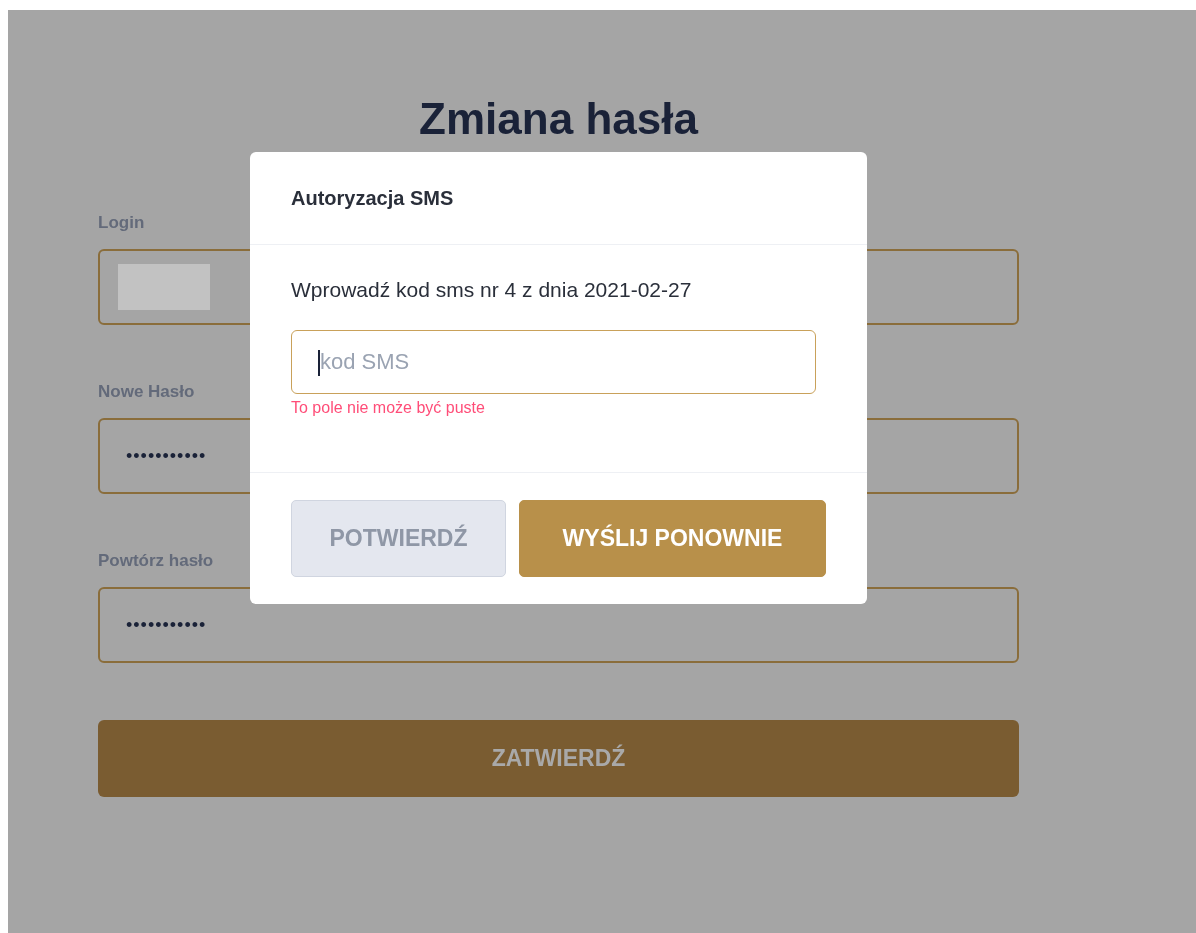  What do you see at coordinates (146, 392) in the screenshot?
I see `field-label: Nowe Hasło` at bounding box center [146, 392].